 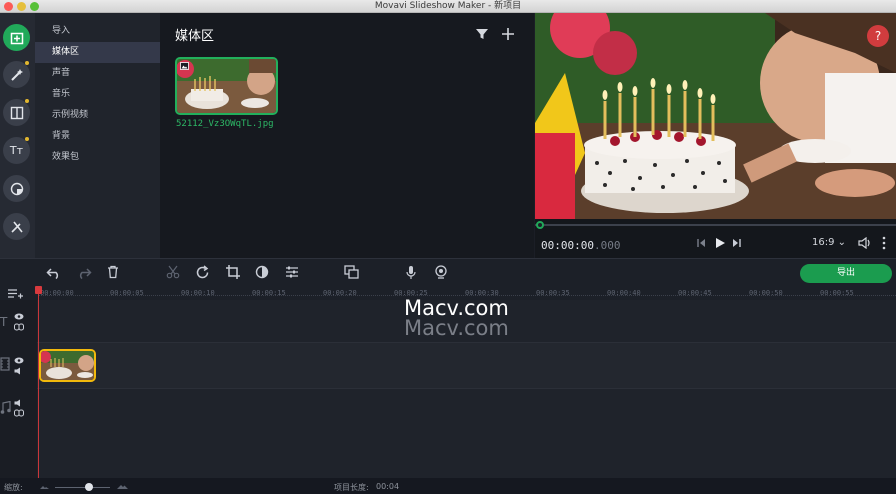 I want to click on timeline-clip, so click(x=67, y=365).